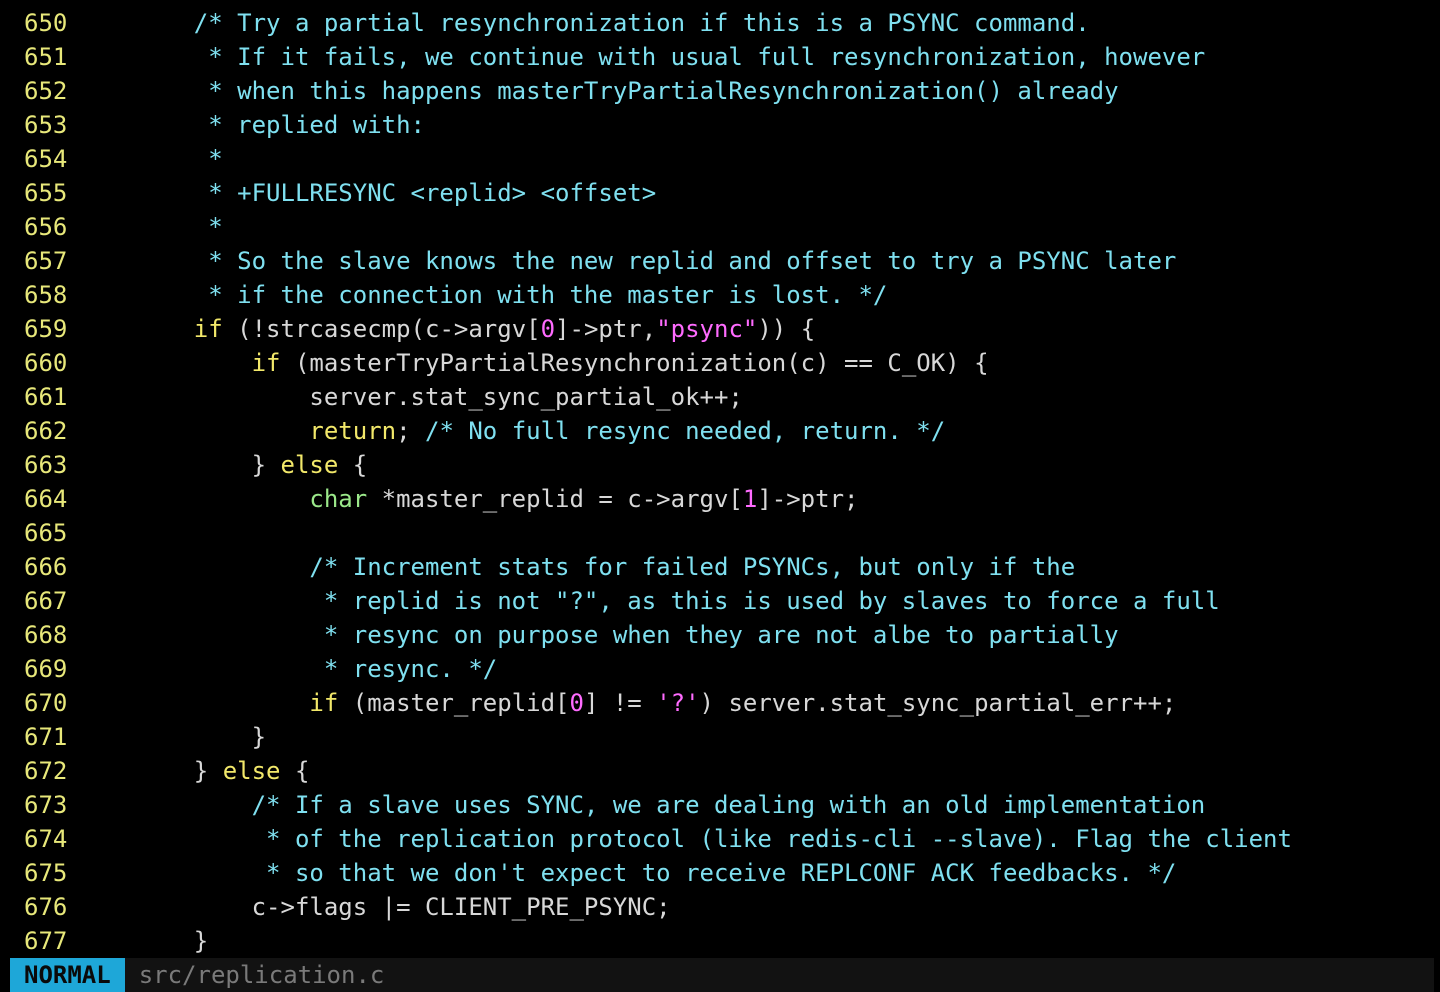 The width and height of the screenshot is (1440, 992). Describe the element at coordinates (720, 771) in the screenshot. I see `code-line: 672 } else {` at that location.